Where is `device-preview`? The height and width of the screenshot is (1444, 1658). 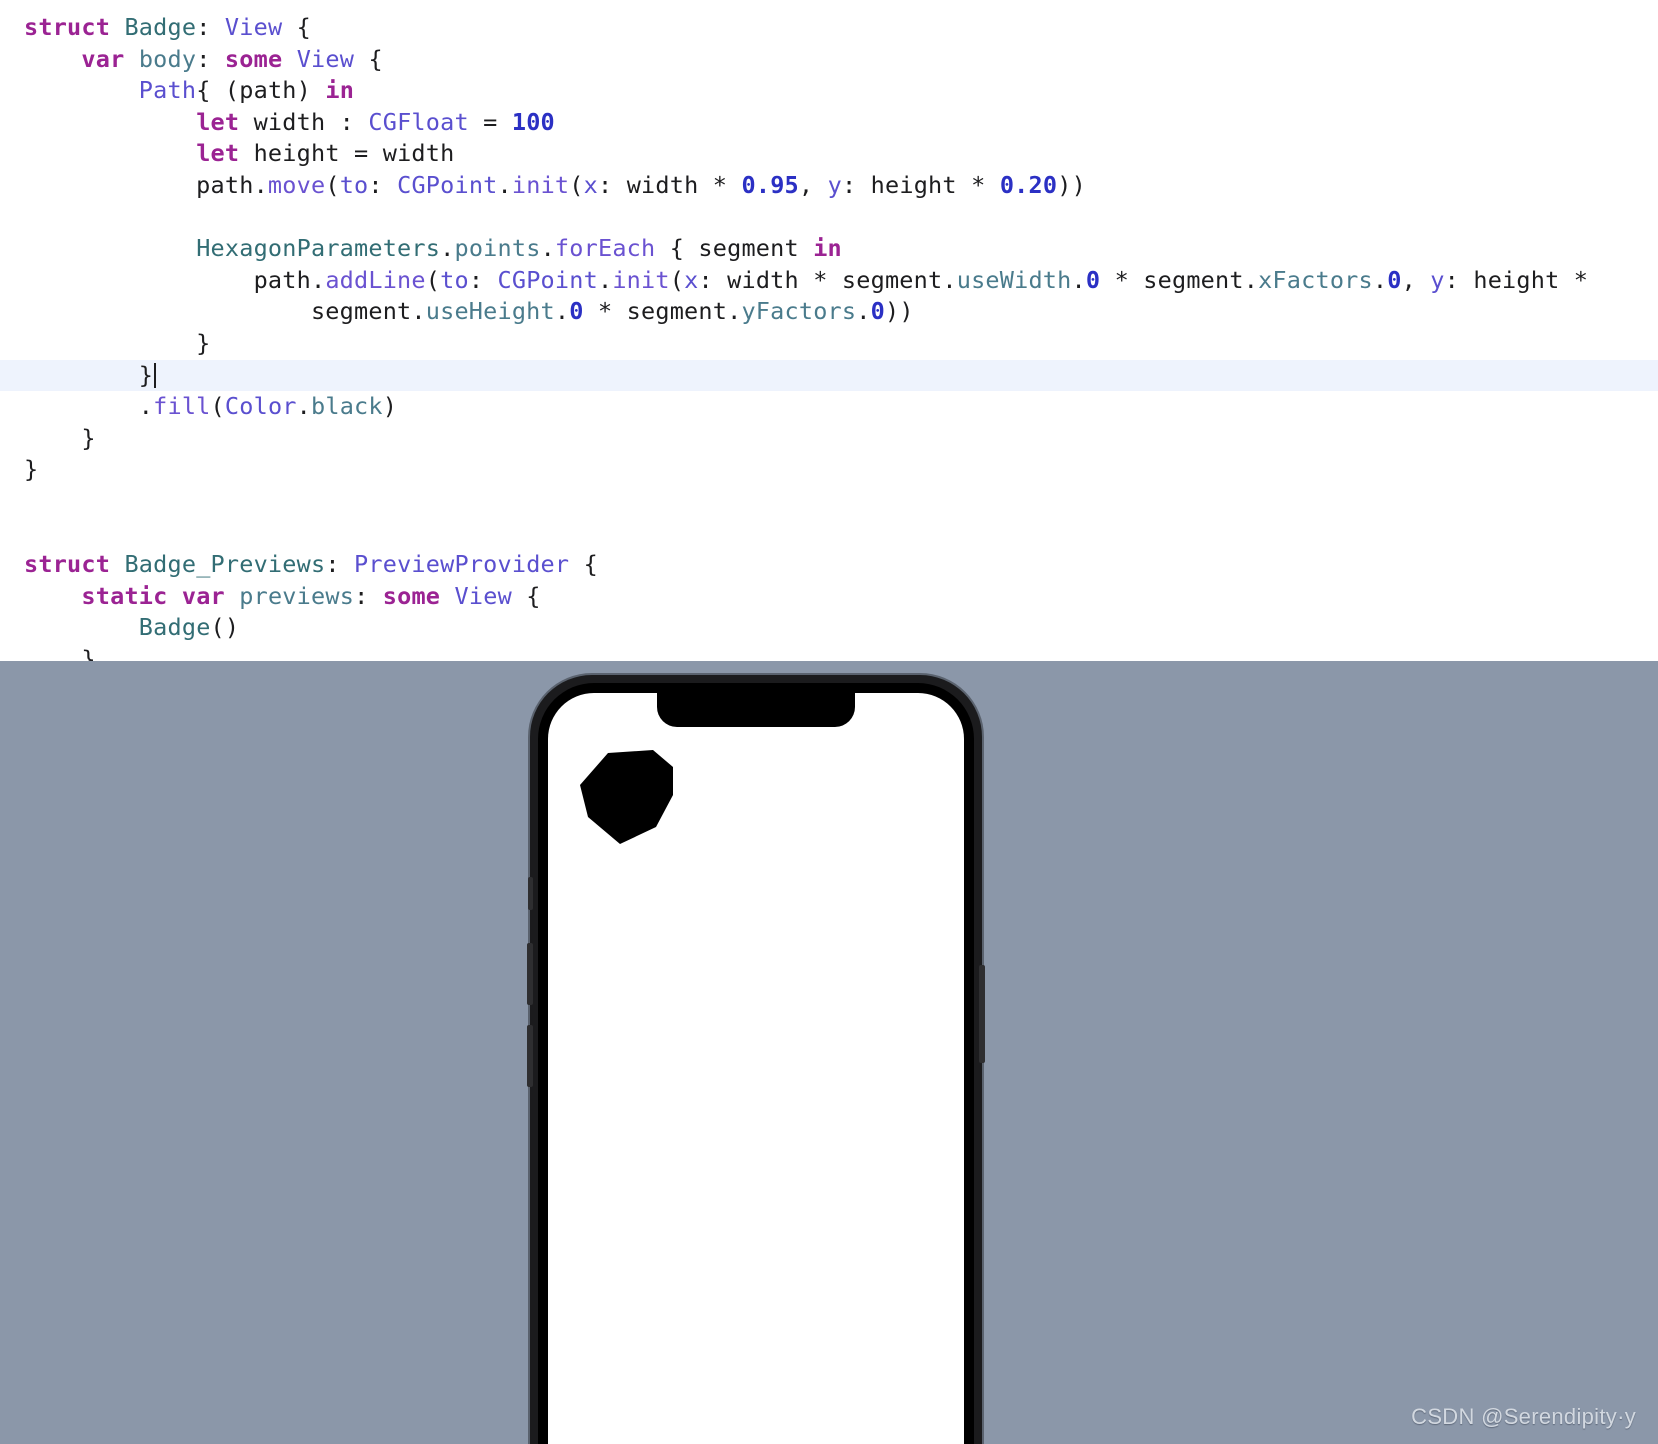 device-preview is located at coordinates (756, 1059).